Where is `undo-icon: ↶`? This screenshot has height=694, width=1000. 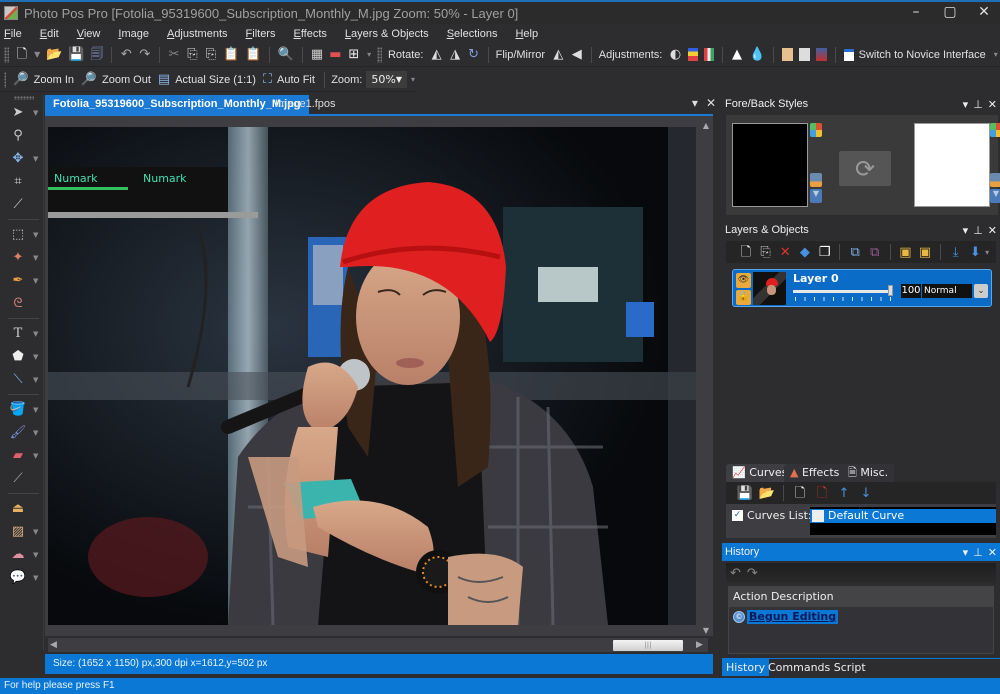
undo-icon: ↶ is located at coordinates (126, 55).